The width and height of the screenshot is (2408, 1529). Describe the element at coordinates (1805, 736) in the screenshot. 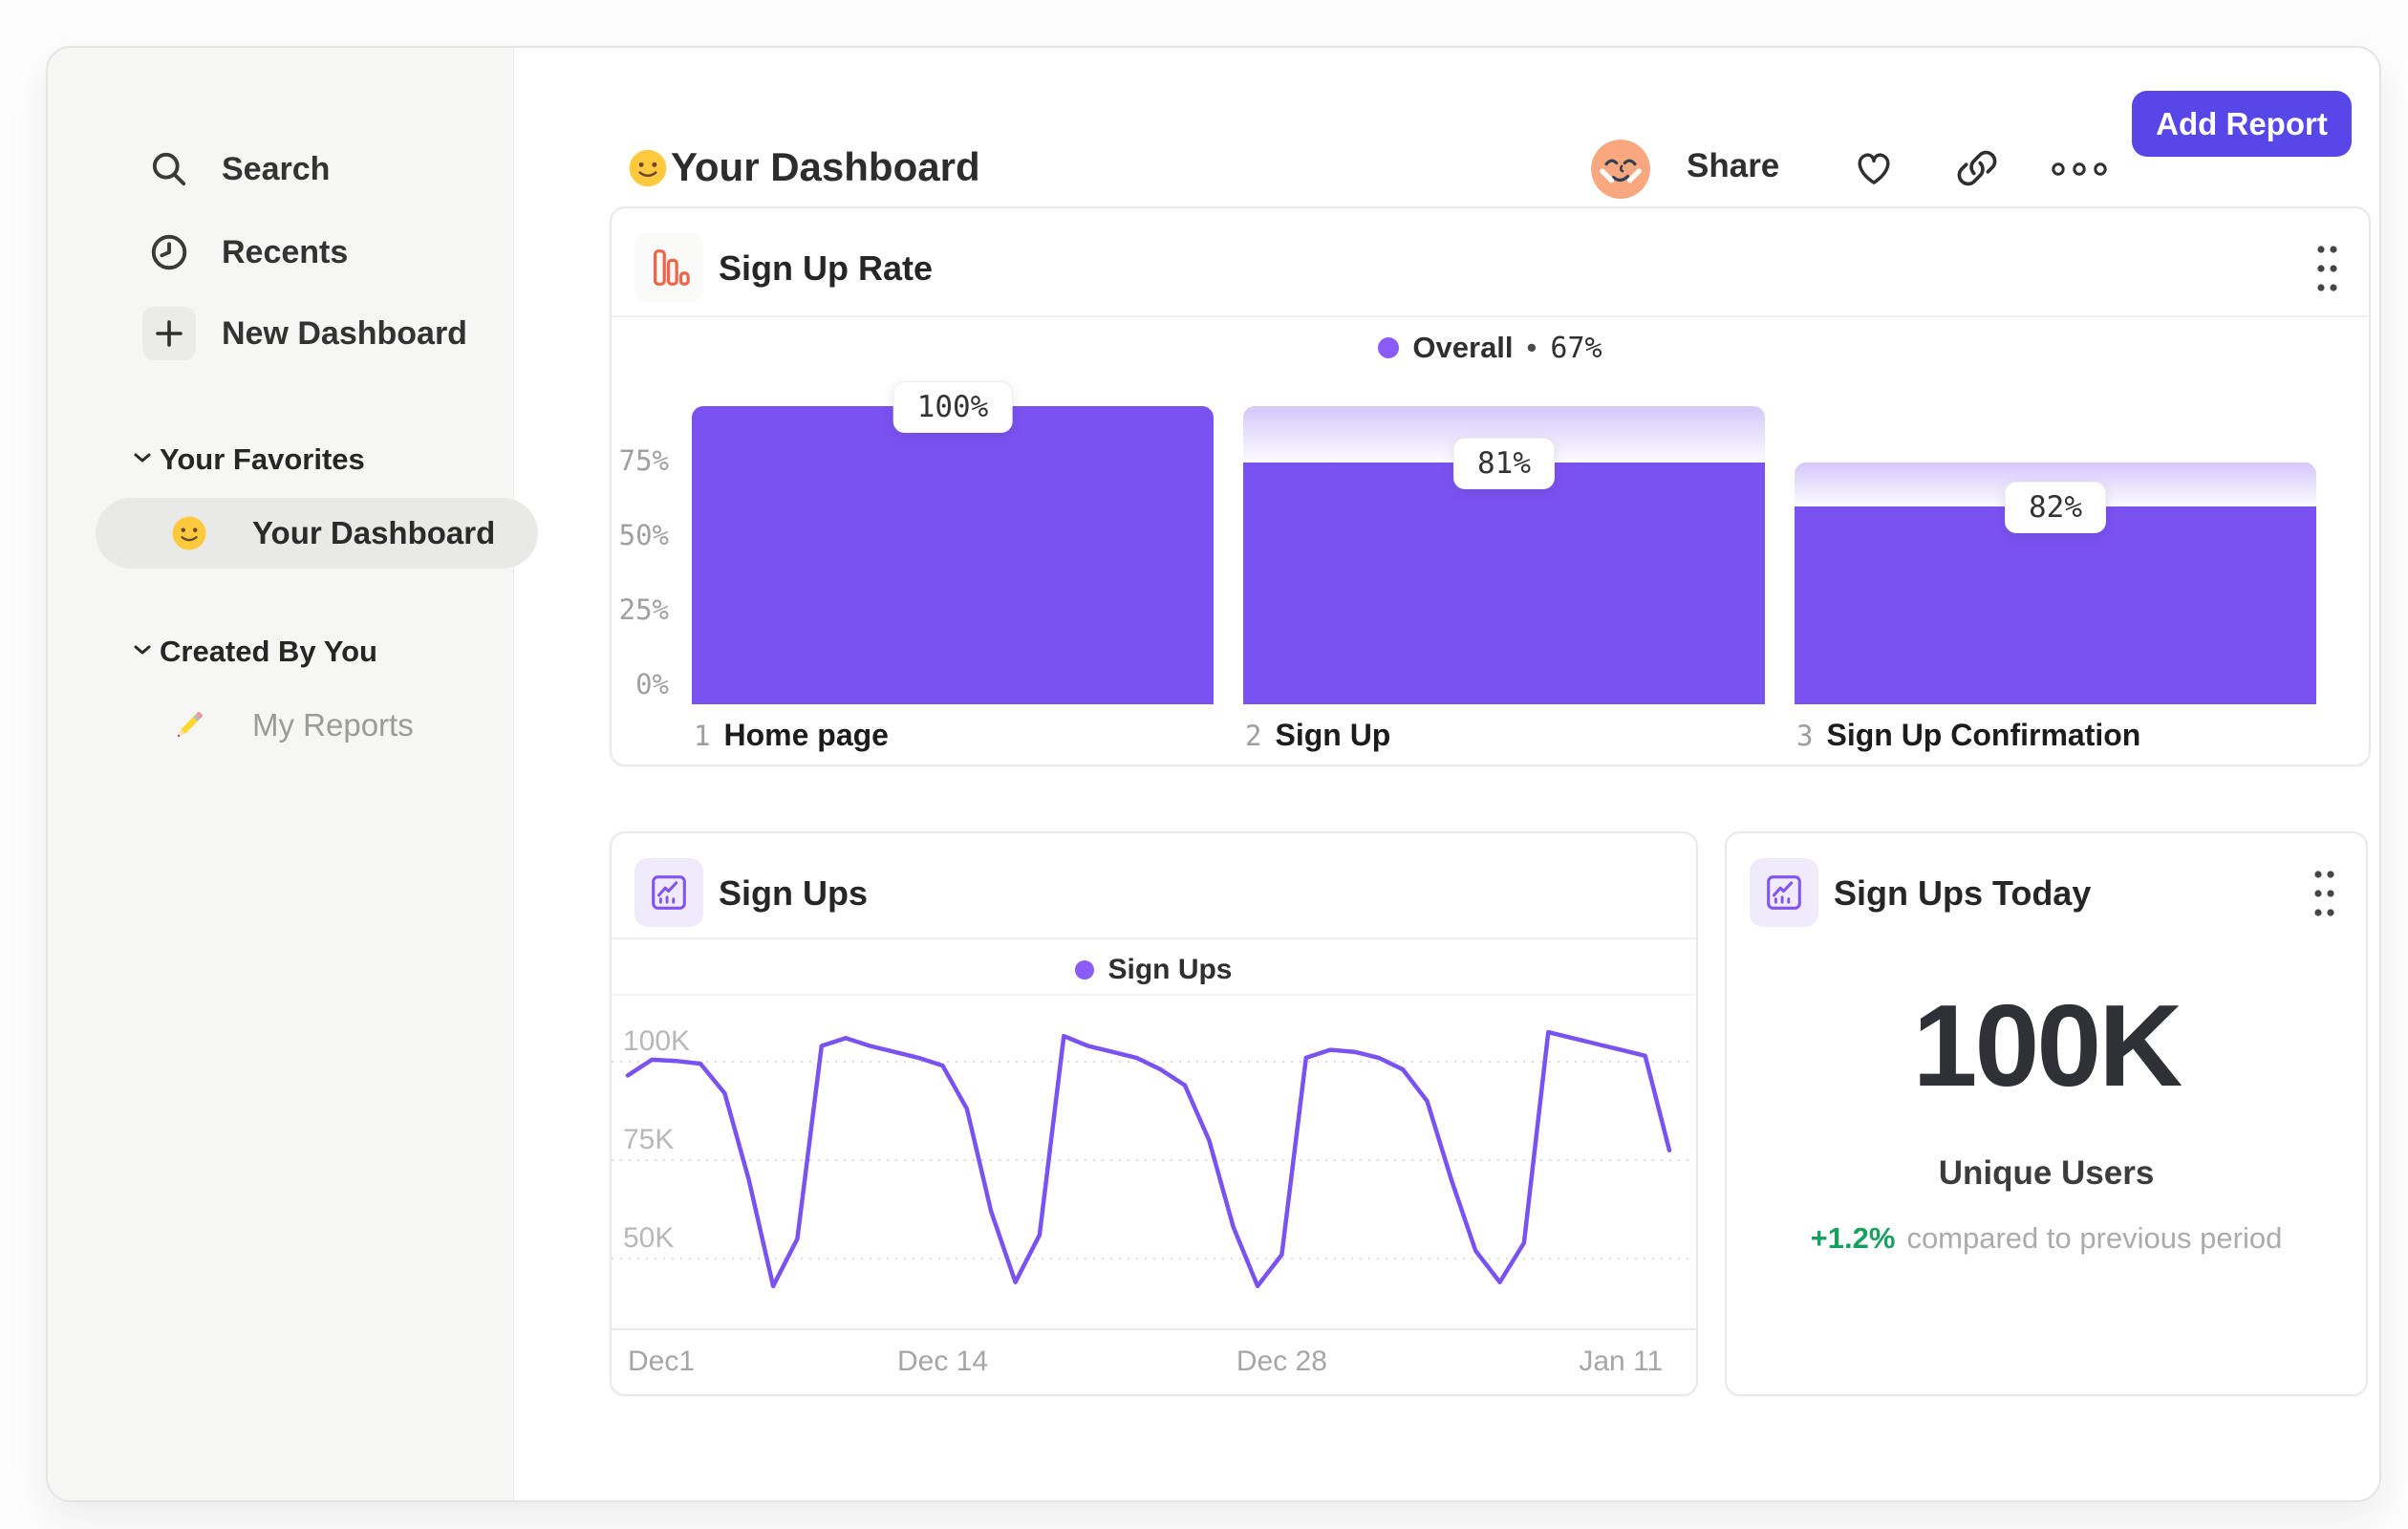

I see `funnel-step-number: 3` at that location.